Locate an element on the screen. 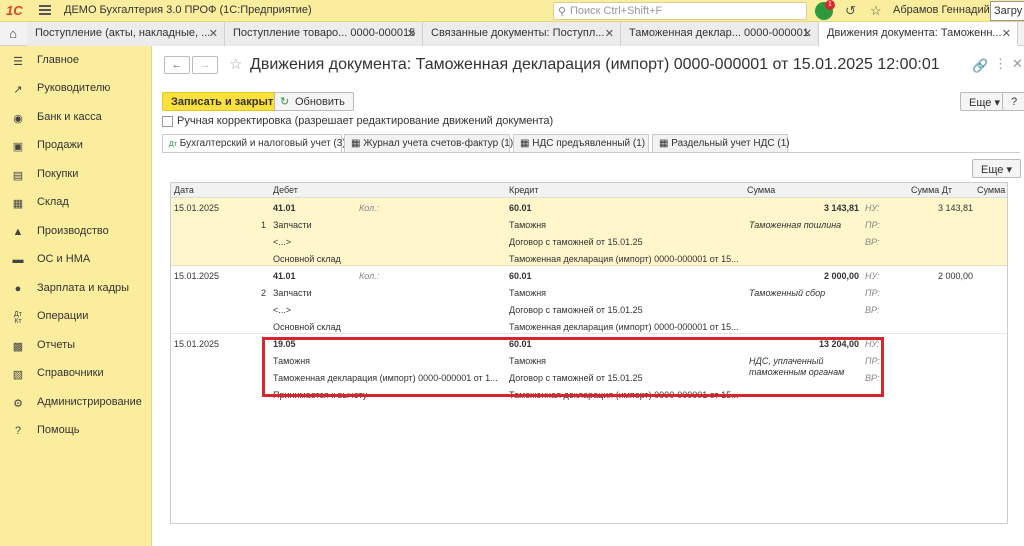 The width and height of the screenshot is (1024, 546). sidebar-item-label: Главное is located at coordinates (58, 60).